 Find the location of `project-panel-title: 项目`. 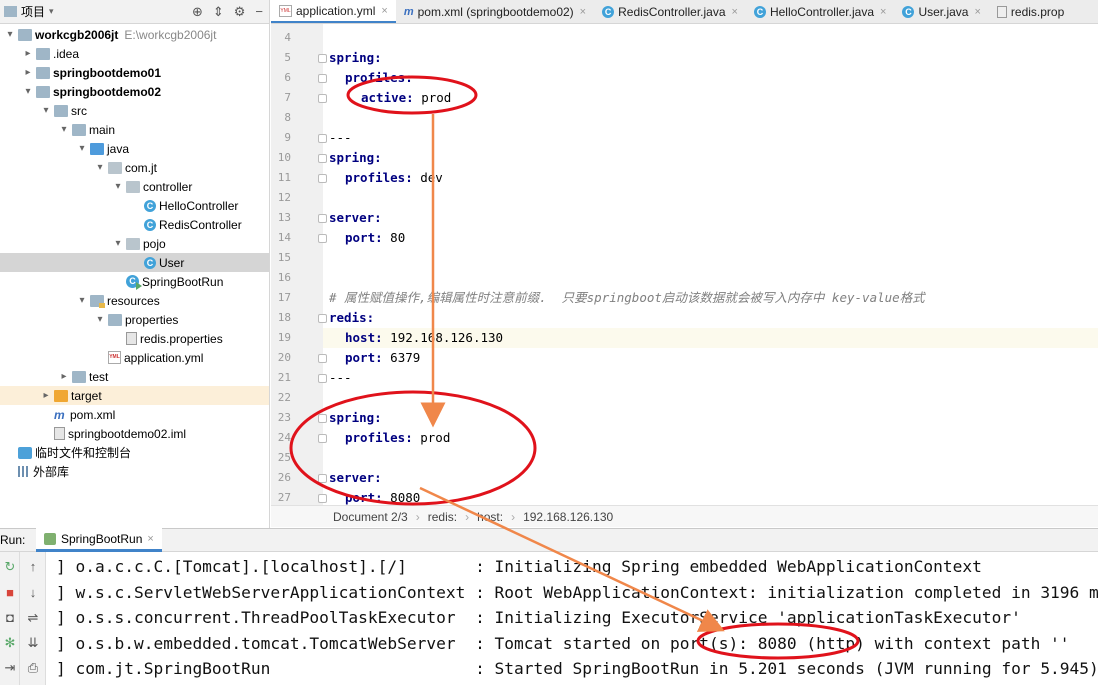

project-panel-title: 项目 is located at coordinates (33, 12).